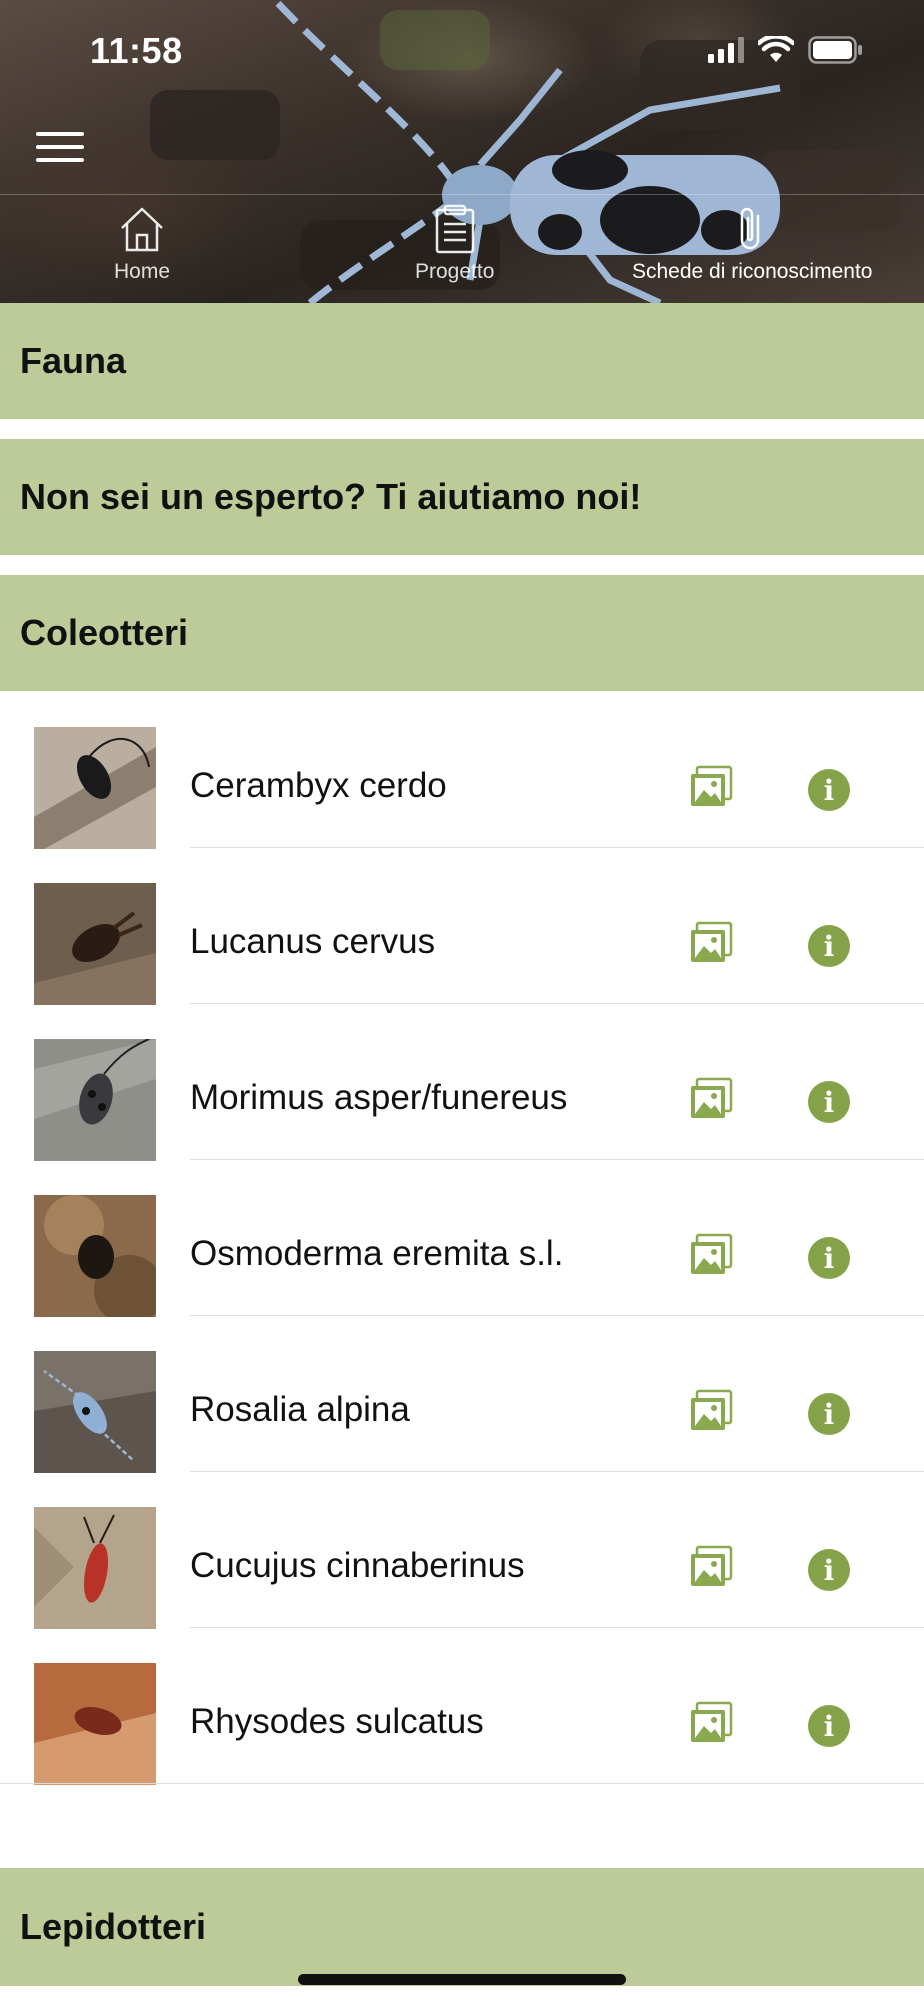  What do you see at coordinates (462, 1979) in the screenshot?
I see `home-indicator` at bounding box center [462, 1979].